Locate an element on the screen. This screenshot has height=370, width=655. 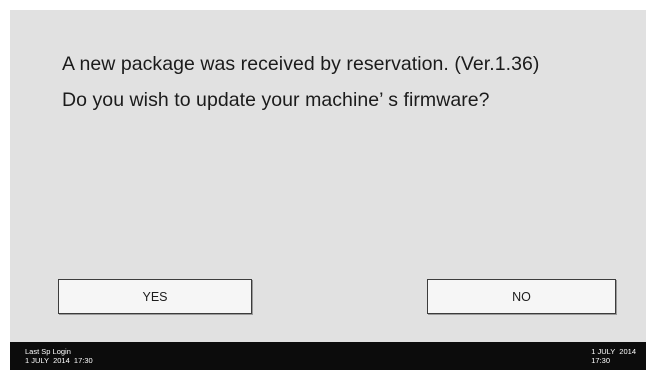
last-login-info: Last Sp Login 1 JULY 2014 17:30 is located at coordinates (59, 356).